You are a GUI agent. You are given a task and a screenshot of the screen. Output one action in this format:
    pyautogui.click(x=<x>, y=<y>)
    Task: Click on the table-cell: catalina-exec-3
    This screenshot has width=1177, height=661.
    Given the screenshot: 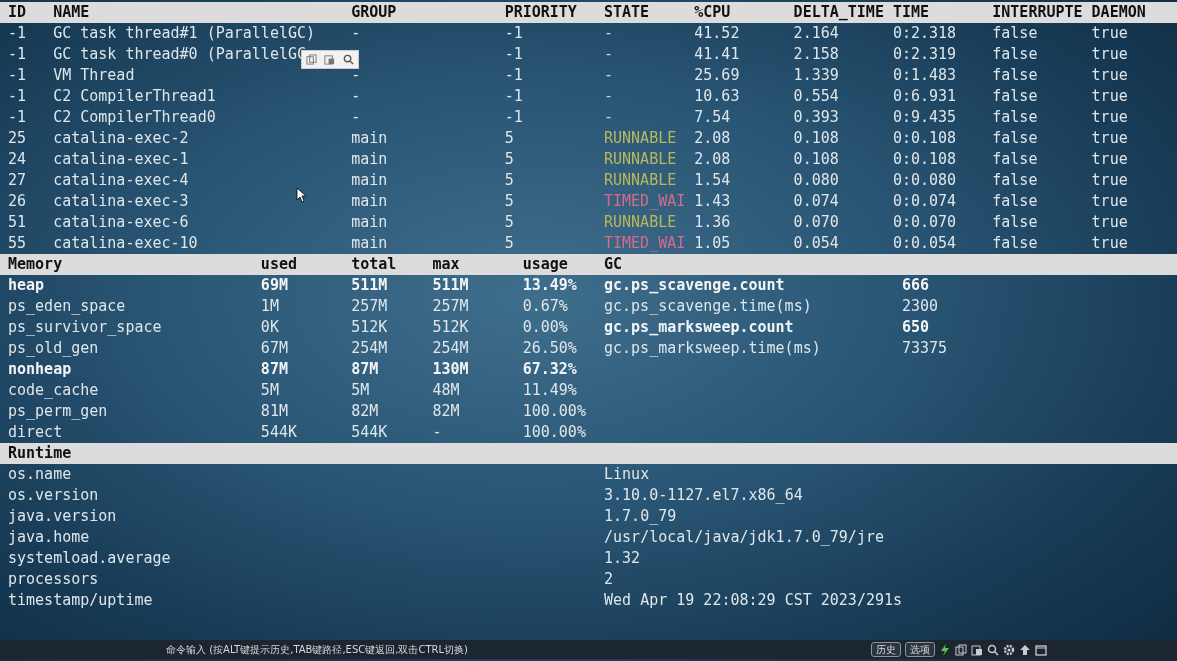 What is the action you would take?
    pyautogui.click(x=121, y=201)
    